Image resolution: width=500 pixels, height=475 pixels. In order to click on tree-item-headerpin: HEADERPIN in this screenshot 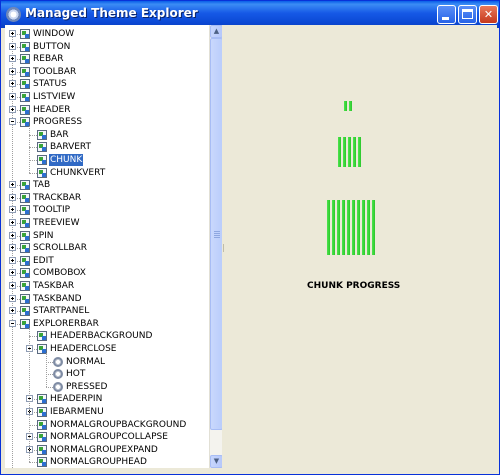, I will do `click(107, 399)`.